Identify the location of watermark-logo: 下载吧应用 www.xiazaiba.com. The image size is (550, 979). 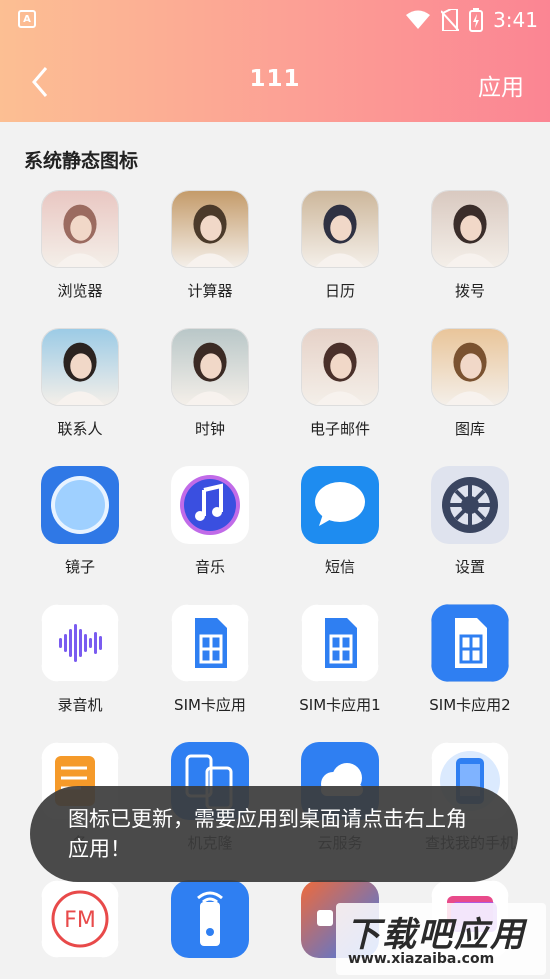
(441, 939).